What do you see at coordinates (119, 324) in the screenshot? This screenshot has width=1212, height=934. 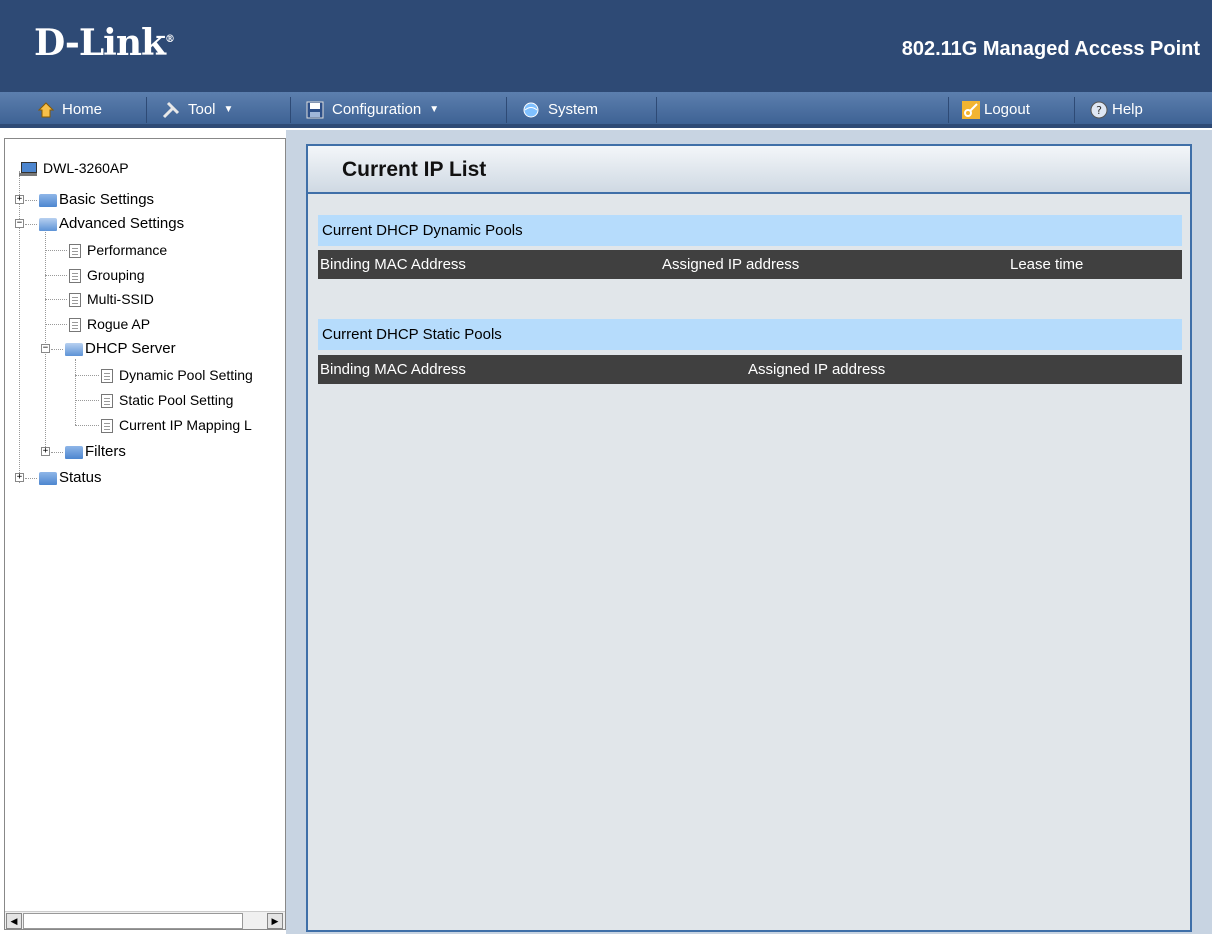 I see `tree-rogue-ap-label: Rogue AP` at bounding box center [119, 324].